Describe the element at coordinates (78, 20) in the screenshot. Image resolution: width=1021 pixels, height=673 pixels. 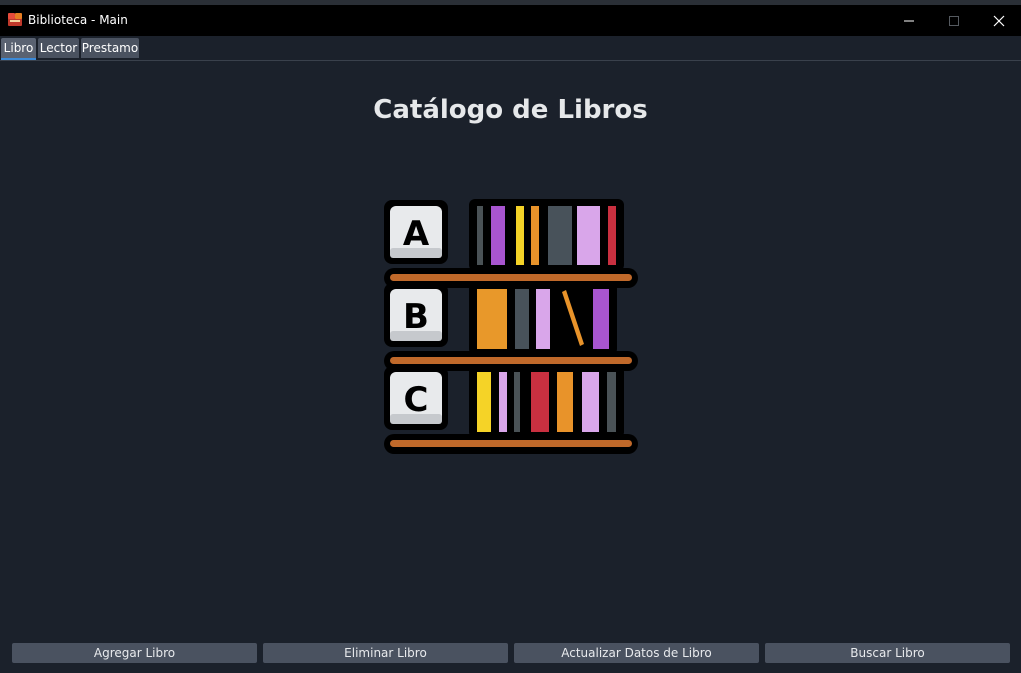
I see `window-title: Biblioteca - Main` at that location.